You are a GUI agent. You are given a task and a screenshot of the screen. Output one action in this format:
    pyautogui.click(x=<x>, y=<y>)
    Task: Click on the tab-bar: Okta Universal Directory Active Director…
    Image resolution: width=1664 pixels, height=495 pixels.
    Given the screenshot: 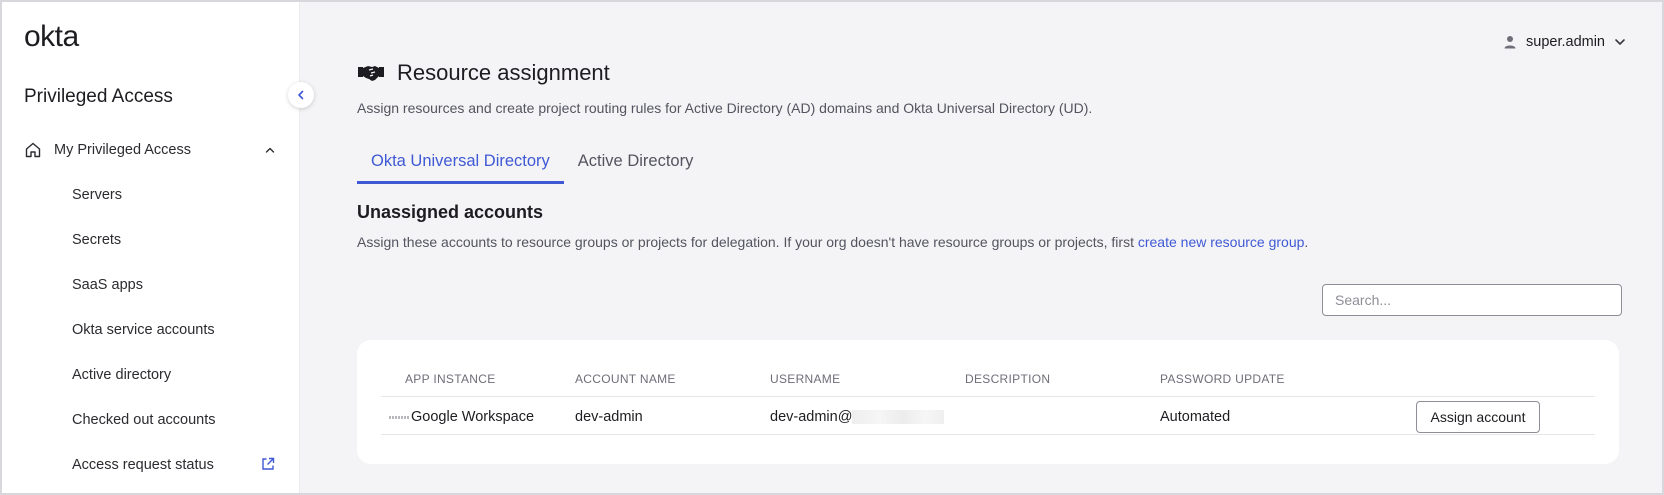 What is the action you would take?
    pyautogui.click(x=532, y=163)
    